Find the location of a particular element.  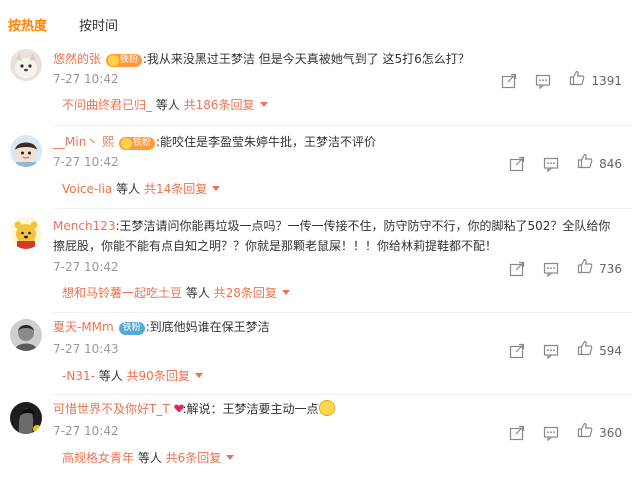

like-count: 594 is located at coordinates (610, 350).